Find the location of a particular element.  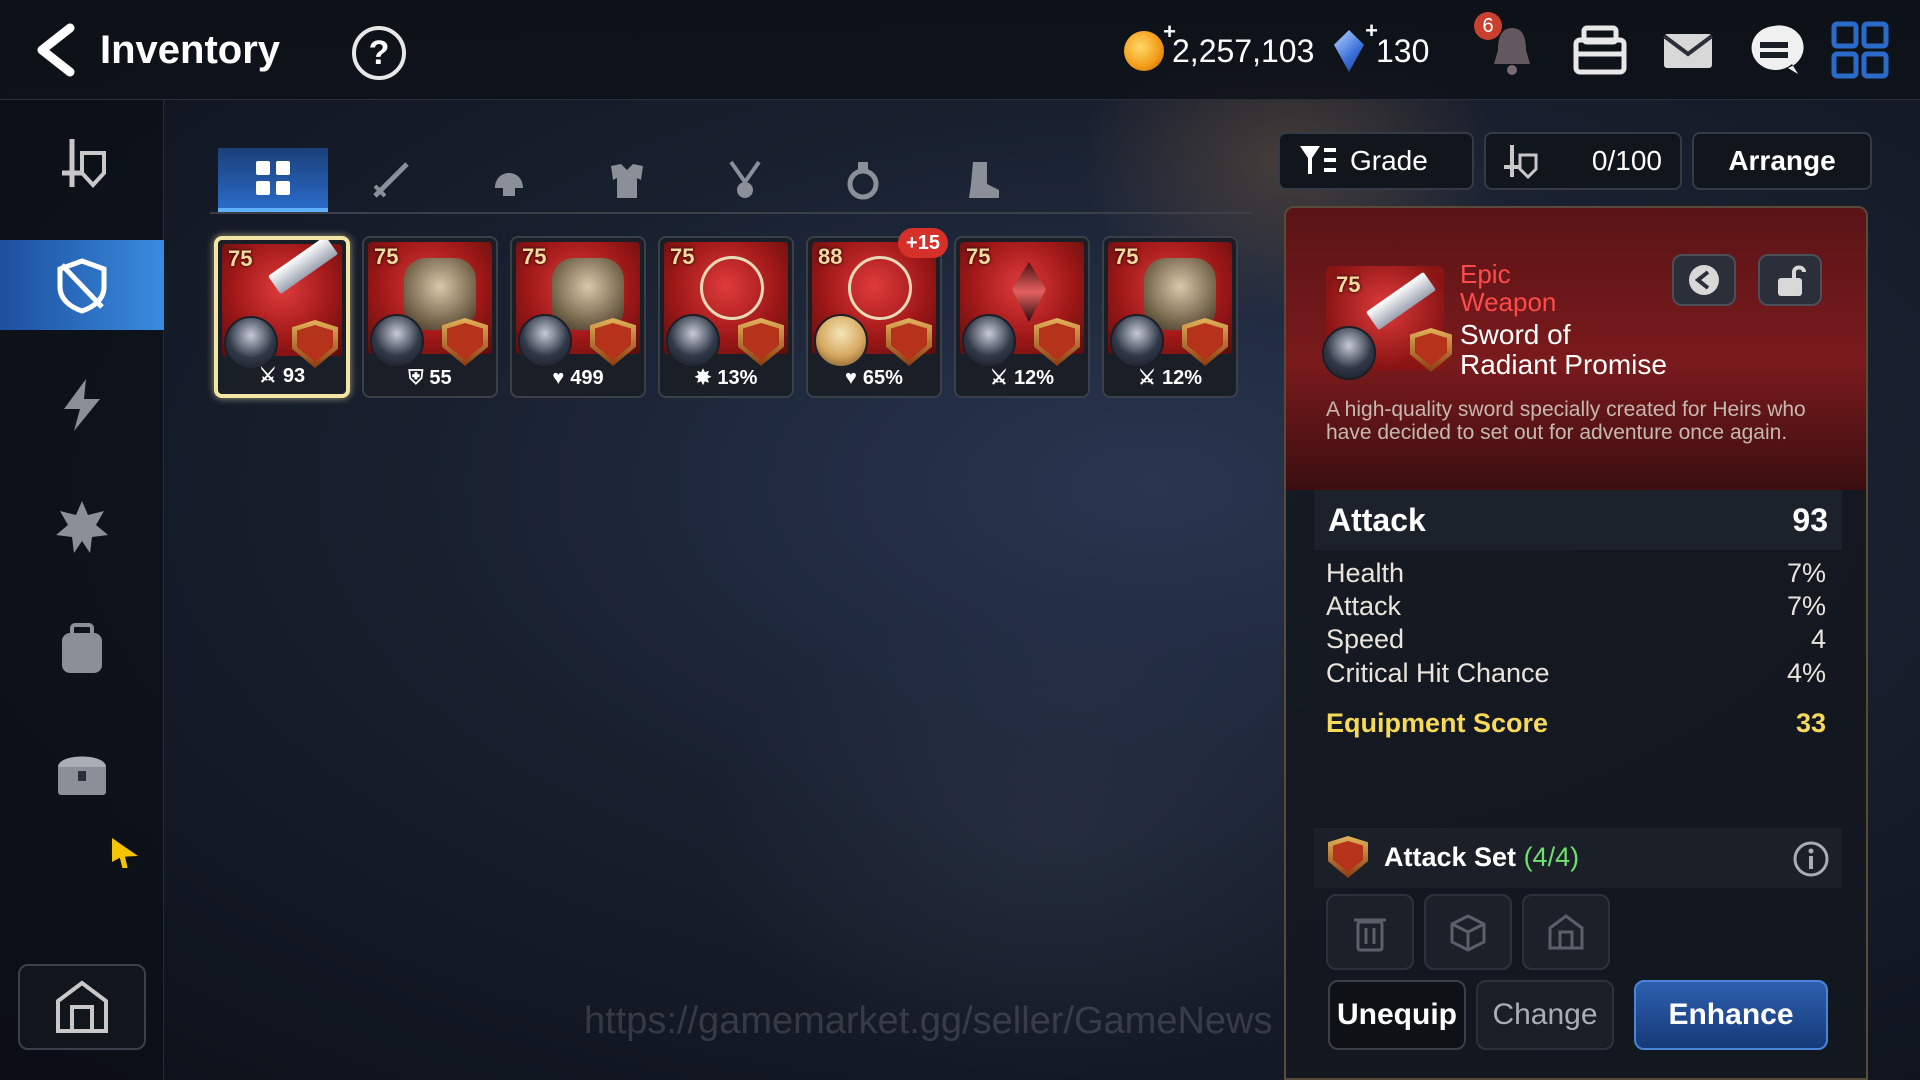

item-main-stat: ✸ 13% is located at coordinates (726, 377).